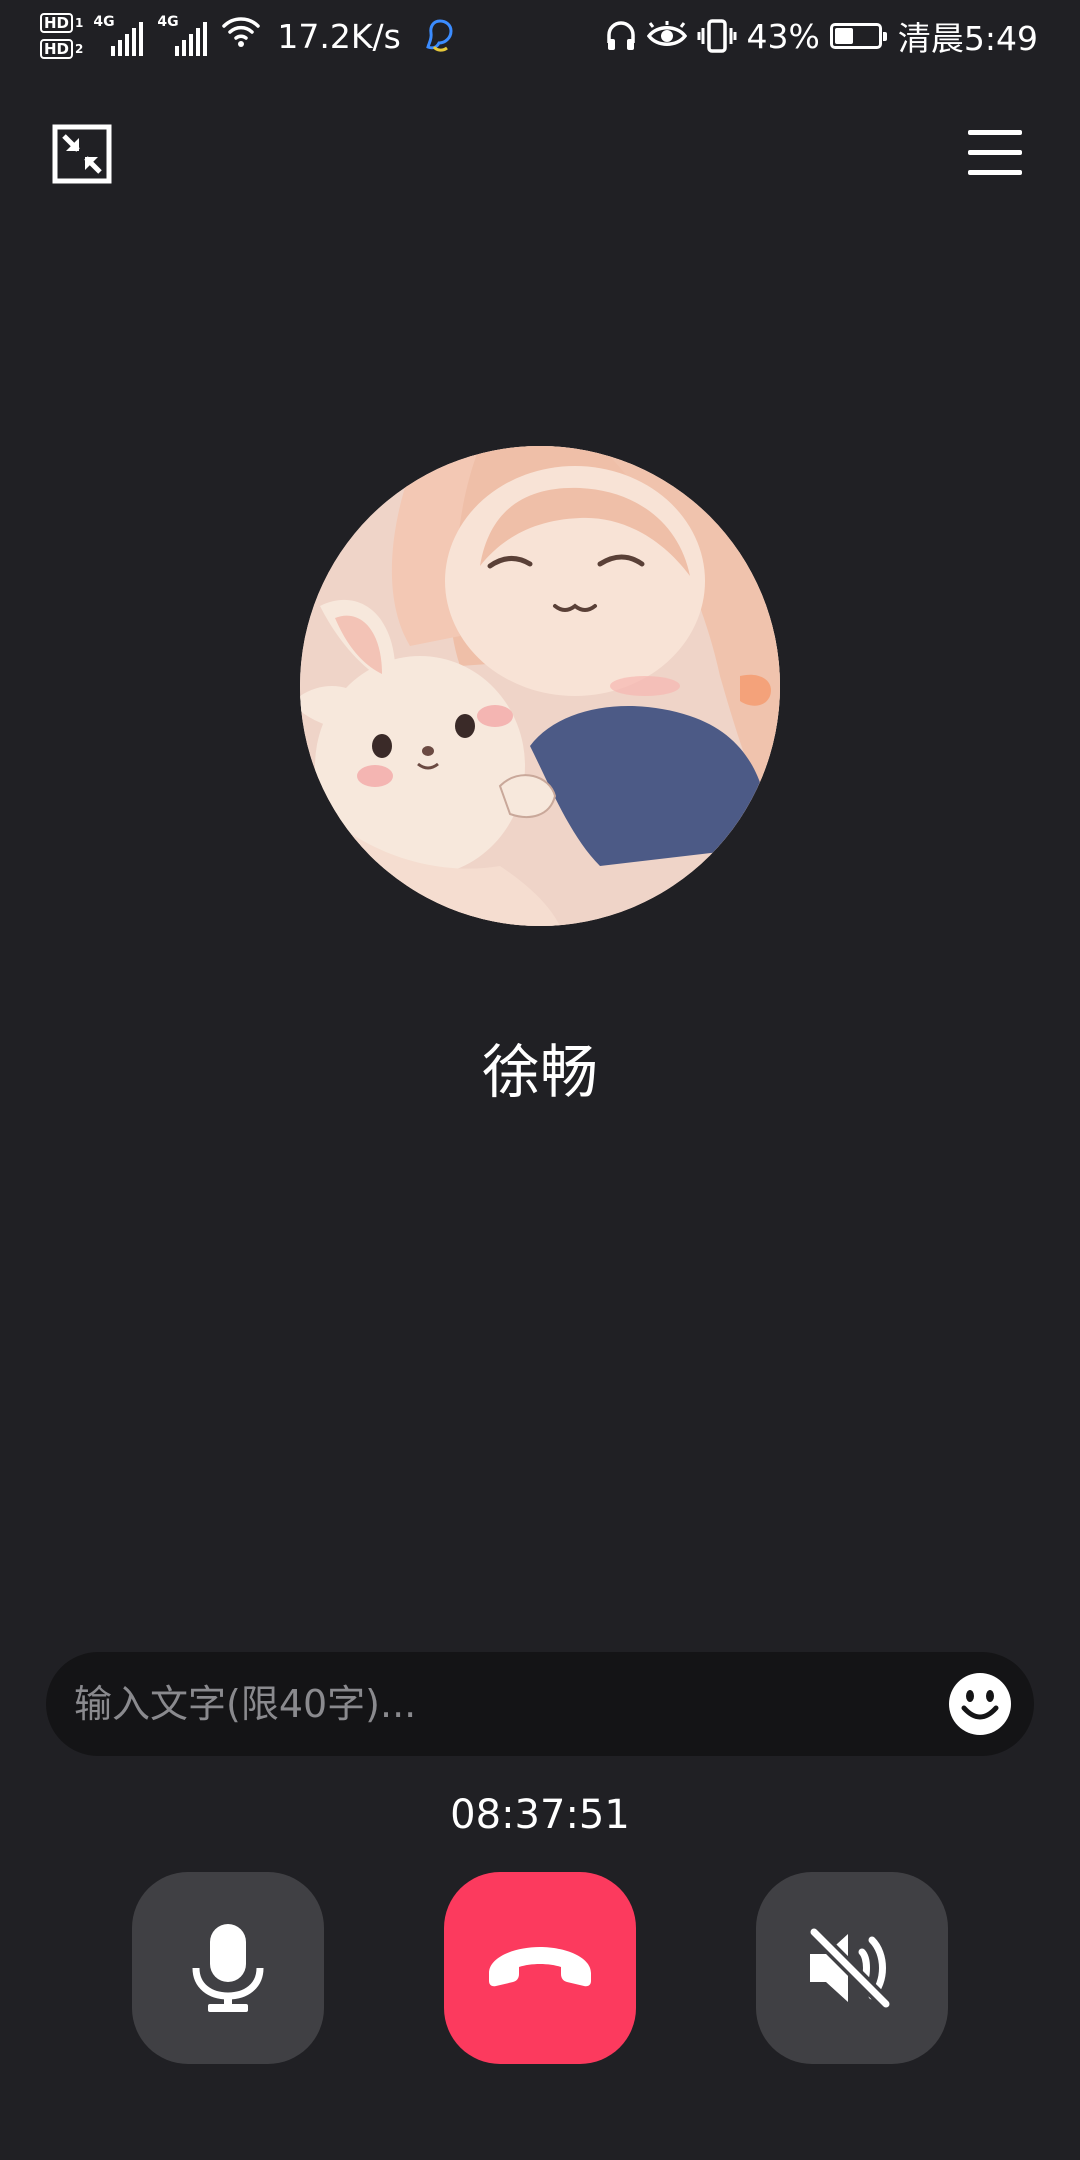 The height and width of the screenshot is (2160, 1080). I want to click on message-input, so click(514, 1704).